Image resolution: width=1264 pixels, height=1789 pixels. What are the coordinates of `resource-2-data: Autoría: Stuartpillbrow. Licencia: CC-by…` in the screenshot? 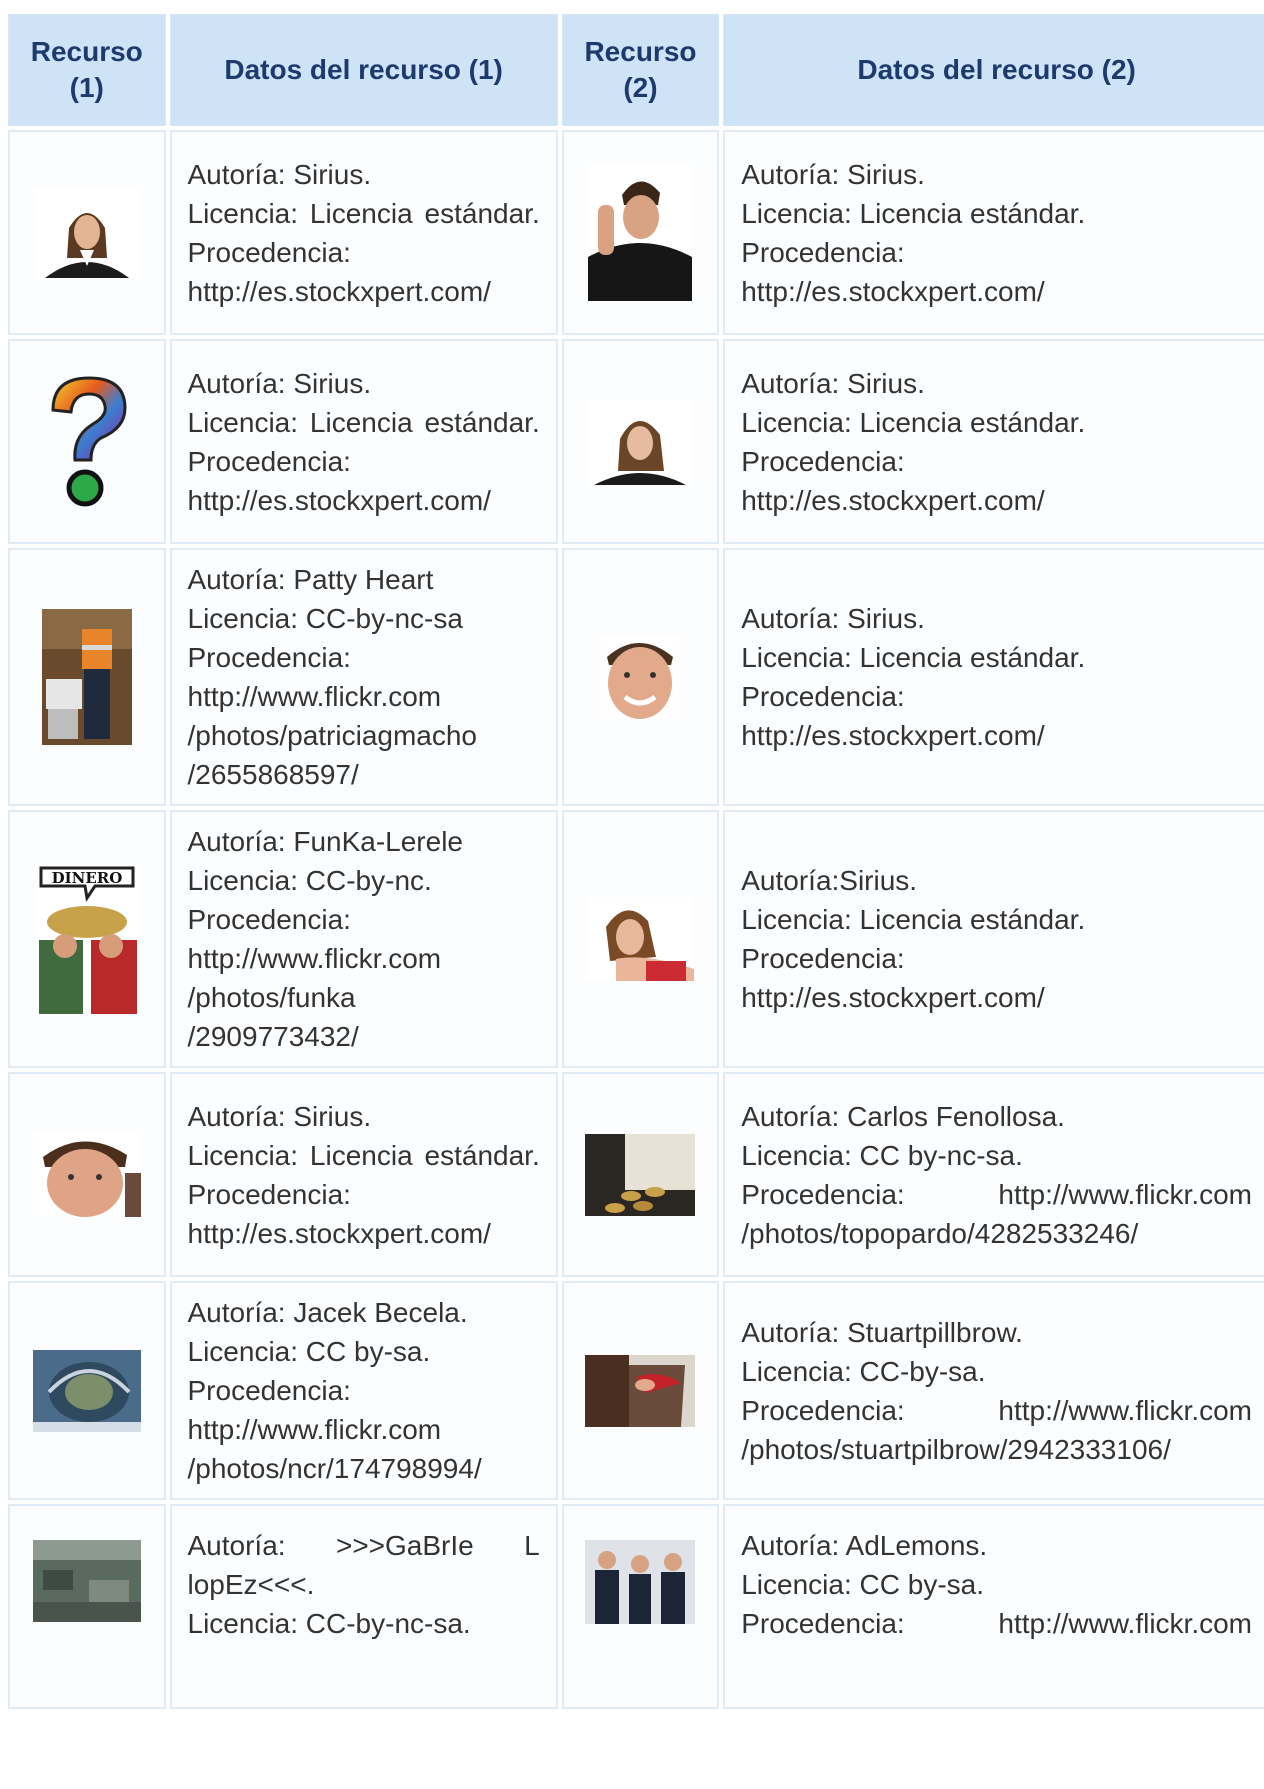 It's located at (993, 1390).